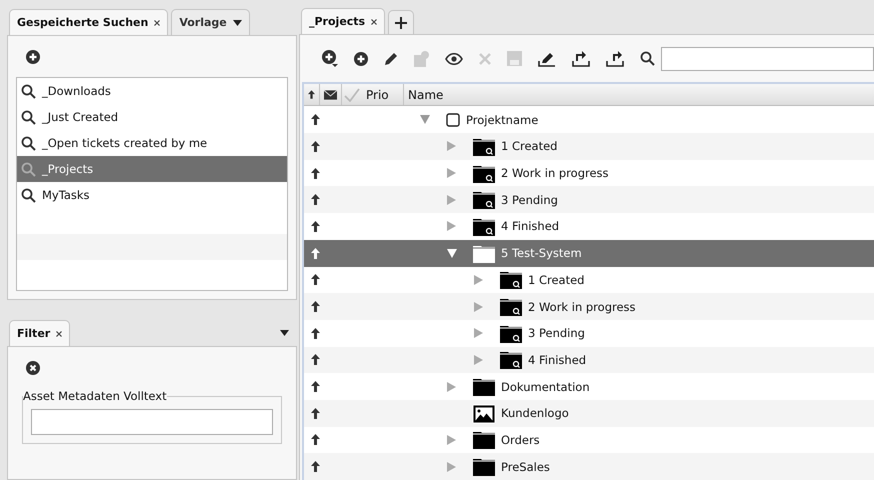 The width and height of the screenshot is (874, 480). I want to click on plus-icon, so click(401, 22).